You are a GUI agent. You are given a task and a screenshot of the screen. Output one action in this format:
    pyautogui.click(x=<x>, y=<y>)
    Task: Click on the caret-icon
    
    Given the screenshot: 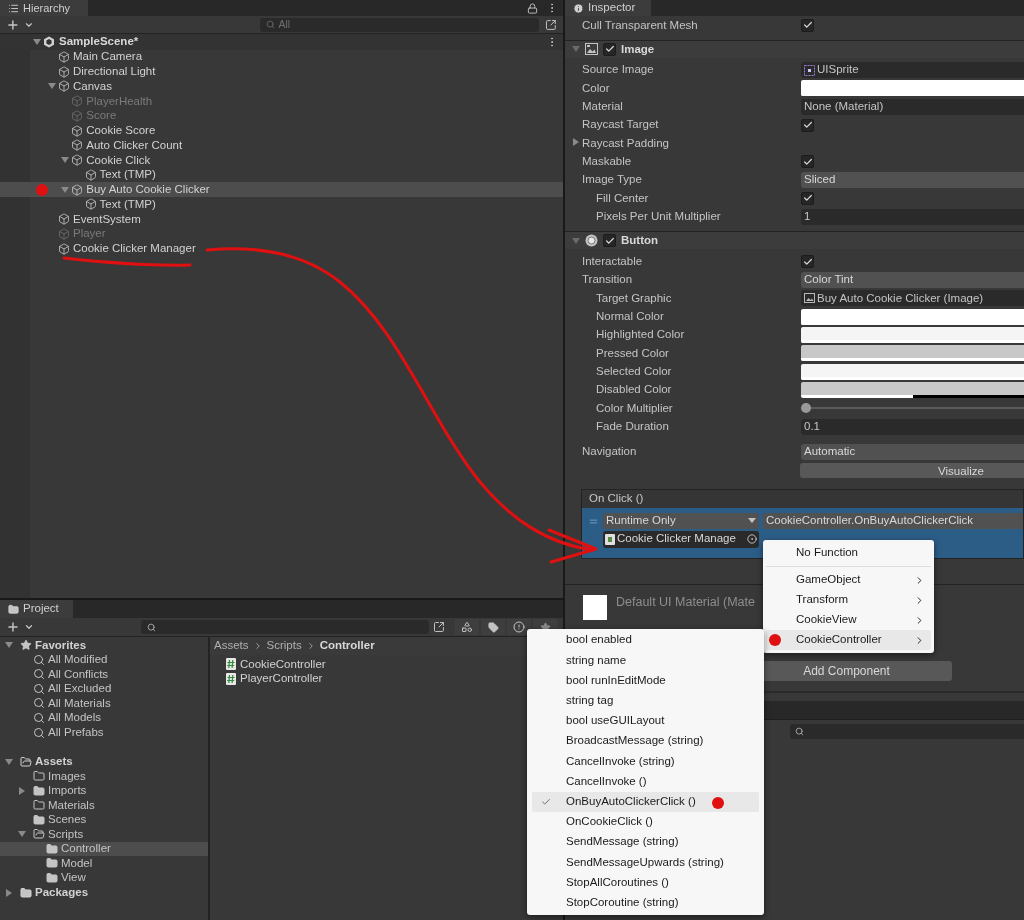 What is the action you would take?
    pyautogui.click(x=28, y=627)
    